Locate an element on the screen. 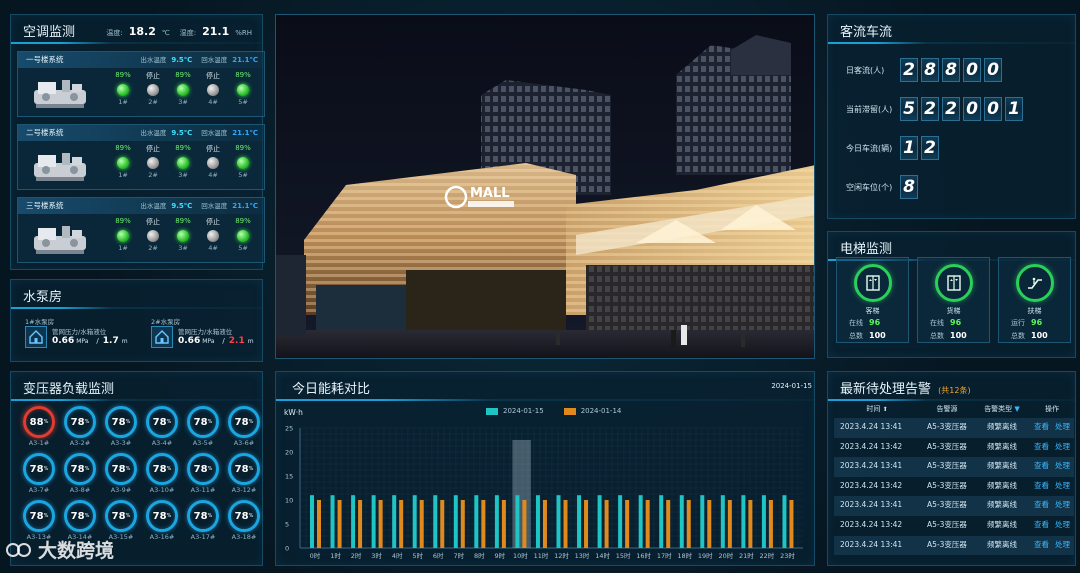  transformer-gauge: 78% A3-15# is located at coordinates (121, 520).